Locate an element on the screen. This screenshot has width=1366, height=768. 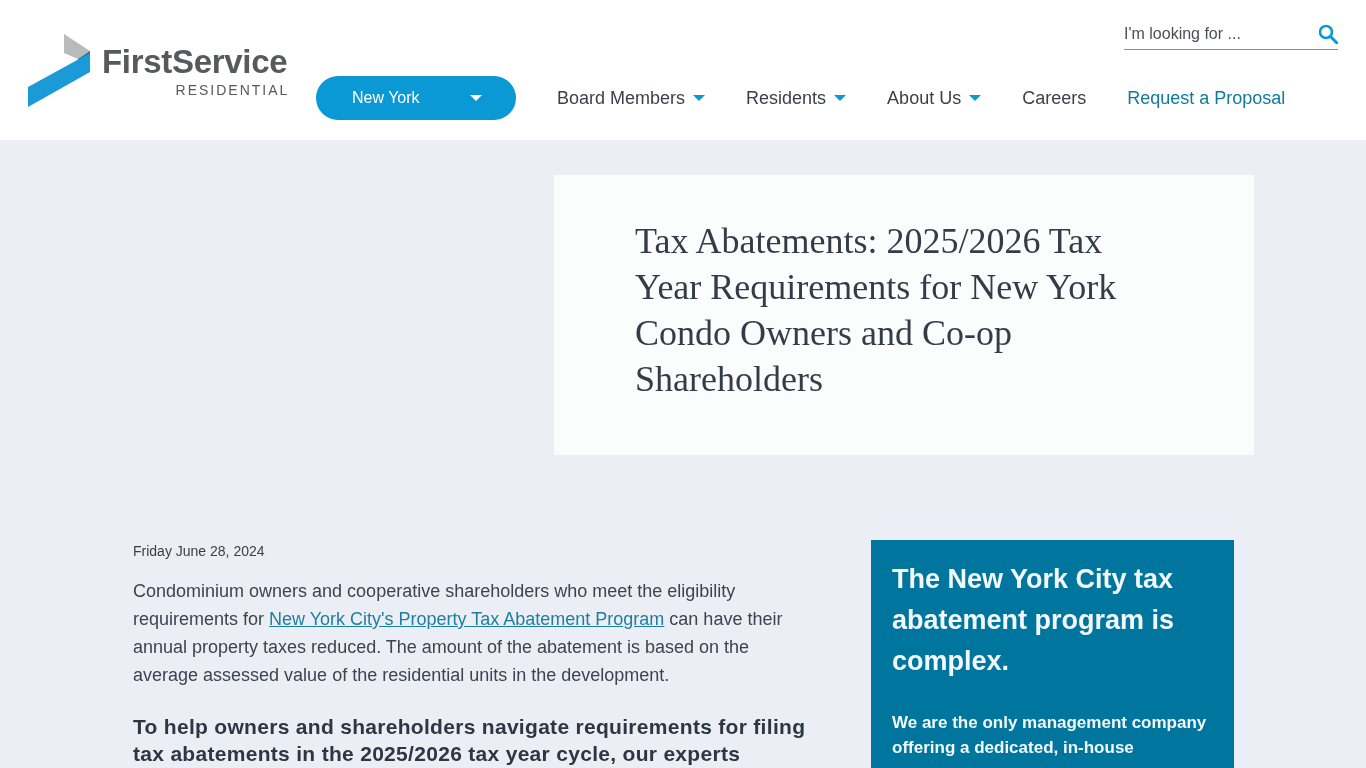
logo-tagline: RESIDENTIAL is located at coordinates (232, 90).